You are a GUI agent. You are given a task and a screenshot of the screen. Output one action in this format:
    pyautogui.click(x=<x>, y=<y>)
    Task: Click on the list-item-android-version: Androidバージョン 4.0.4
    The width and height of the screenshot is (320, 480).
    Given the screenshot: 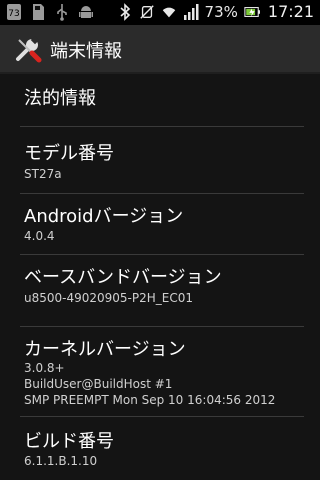 What is the action you would take?
    pyautogui.click(x=160, y=224)
    